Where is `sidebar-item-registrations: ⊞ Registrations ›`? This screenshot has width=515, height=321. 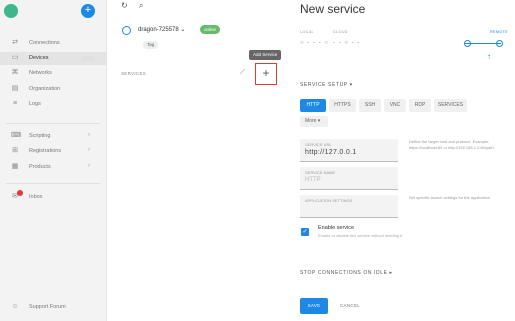 sidebar-item-registrations: ⊞ Registrations › is located at coordinates (53, 151).